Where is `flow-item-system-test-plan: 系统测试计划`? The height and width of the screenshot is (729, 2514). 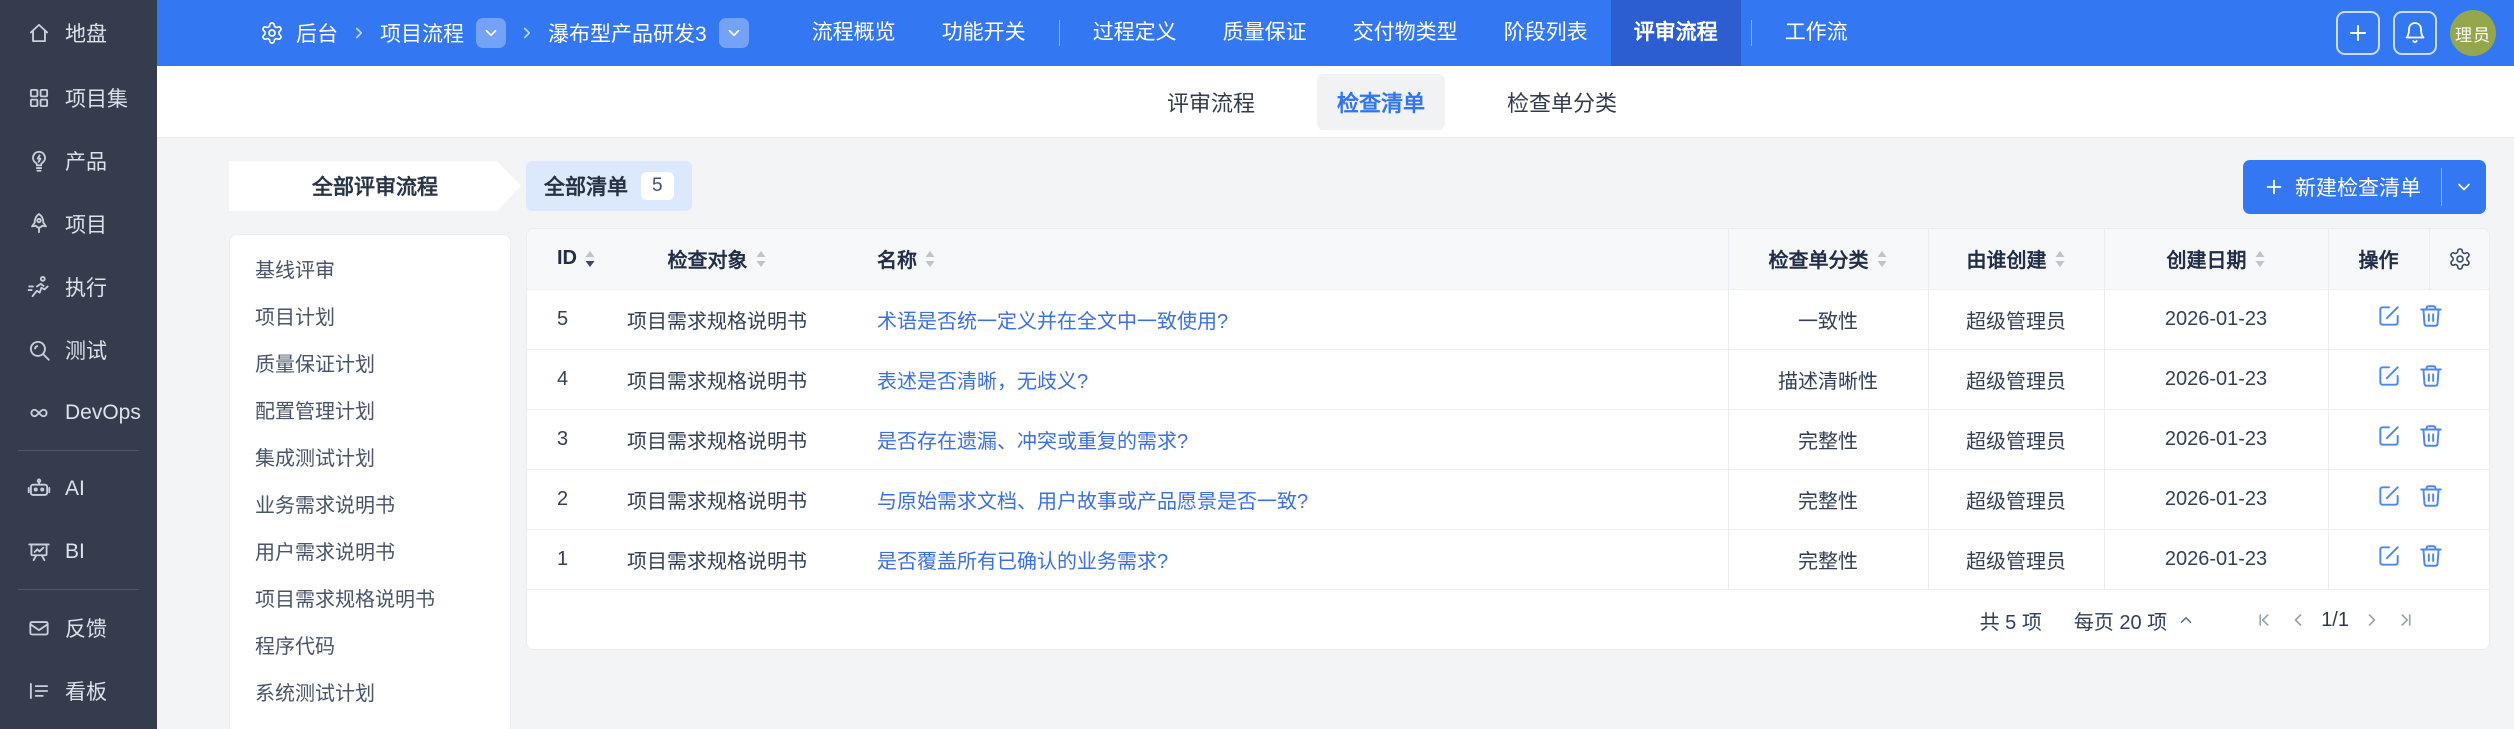
flow-item-system-test-plan: 系统测试计划 is located at coordinates (370, 694).